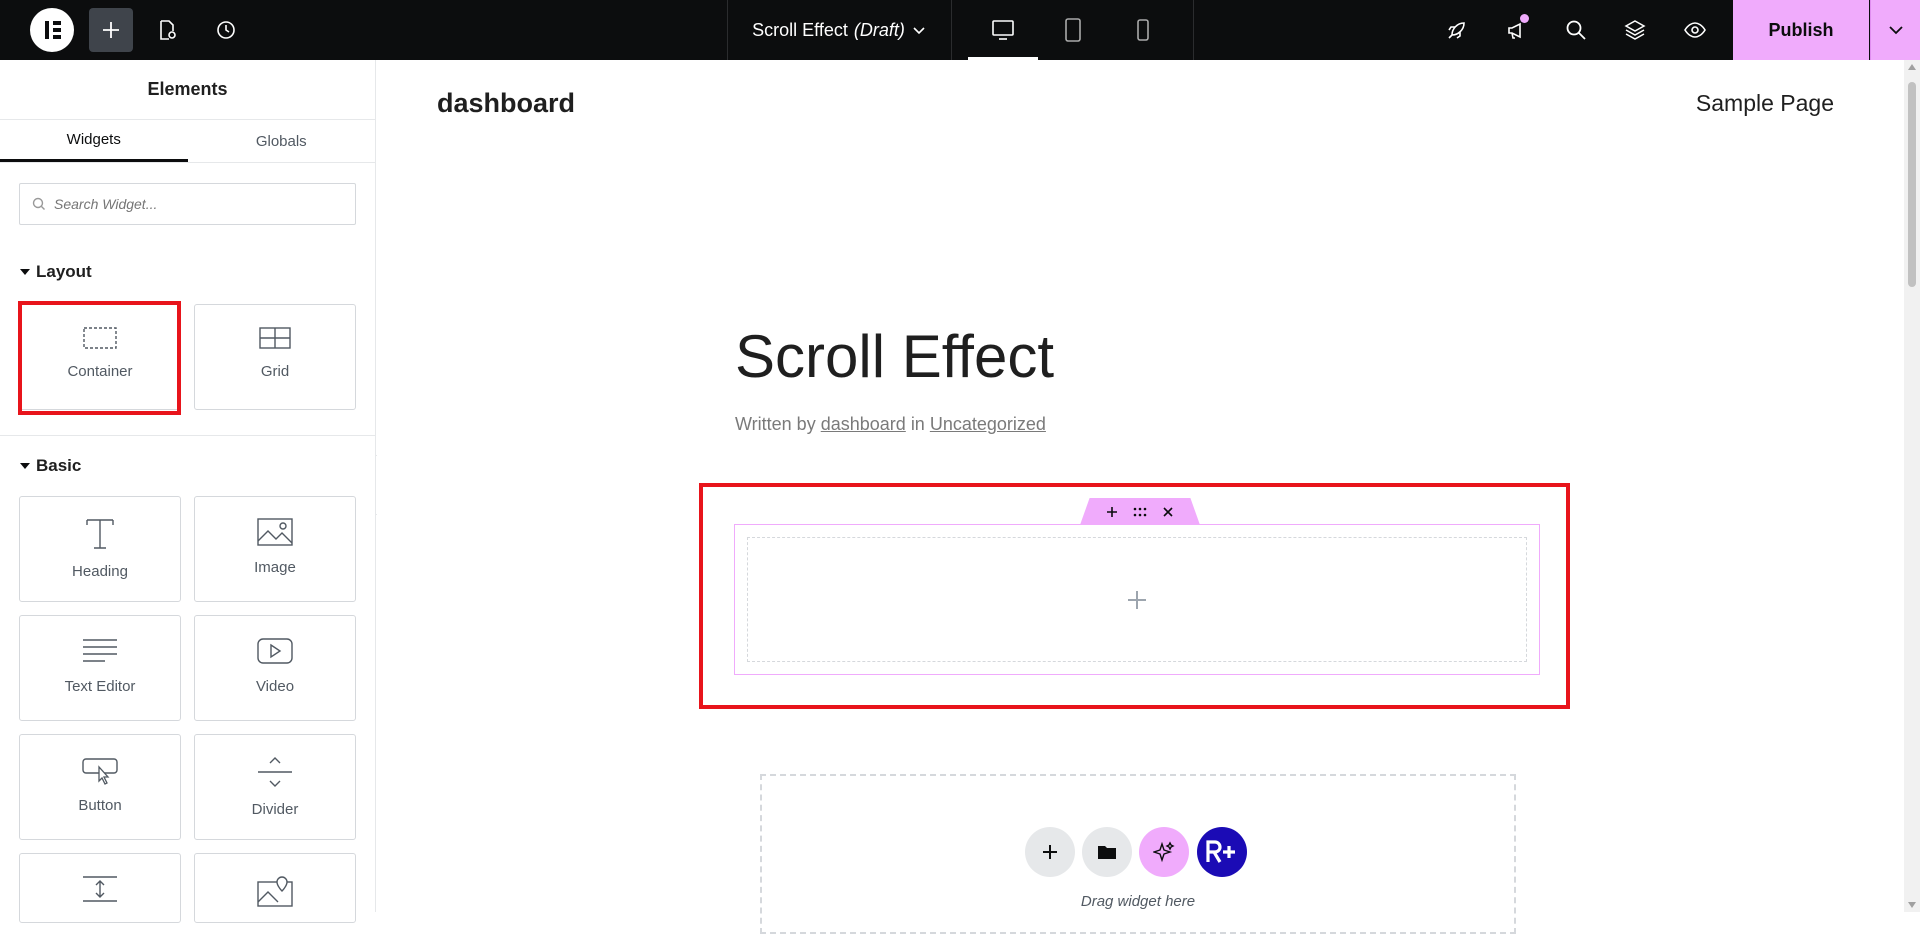  I want to click on desktop-device-button, so click(1003, 30).